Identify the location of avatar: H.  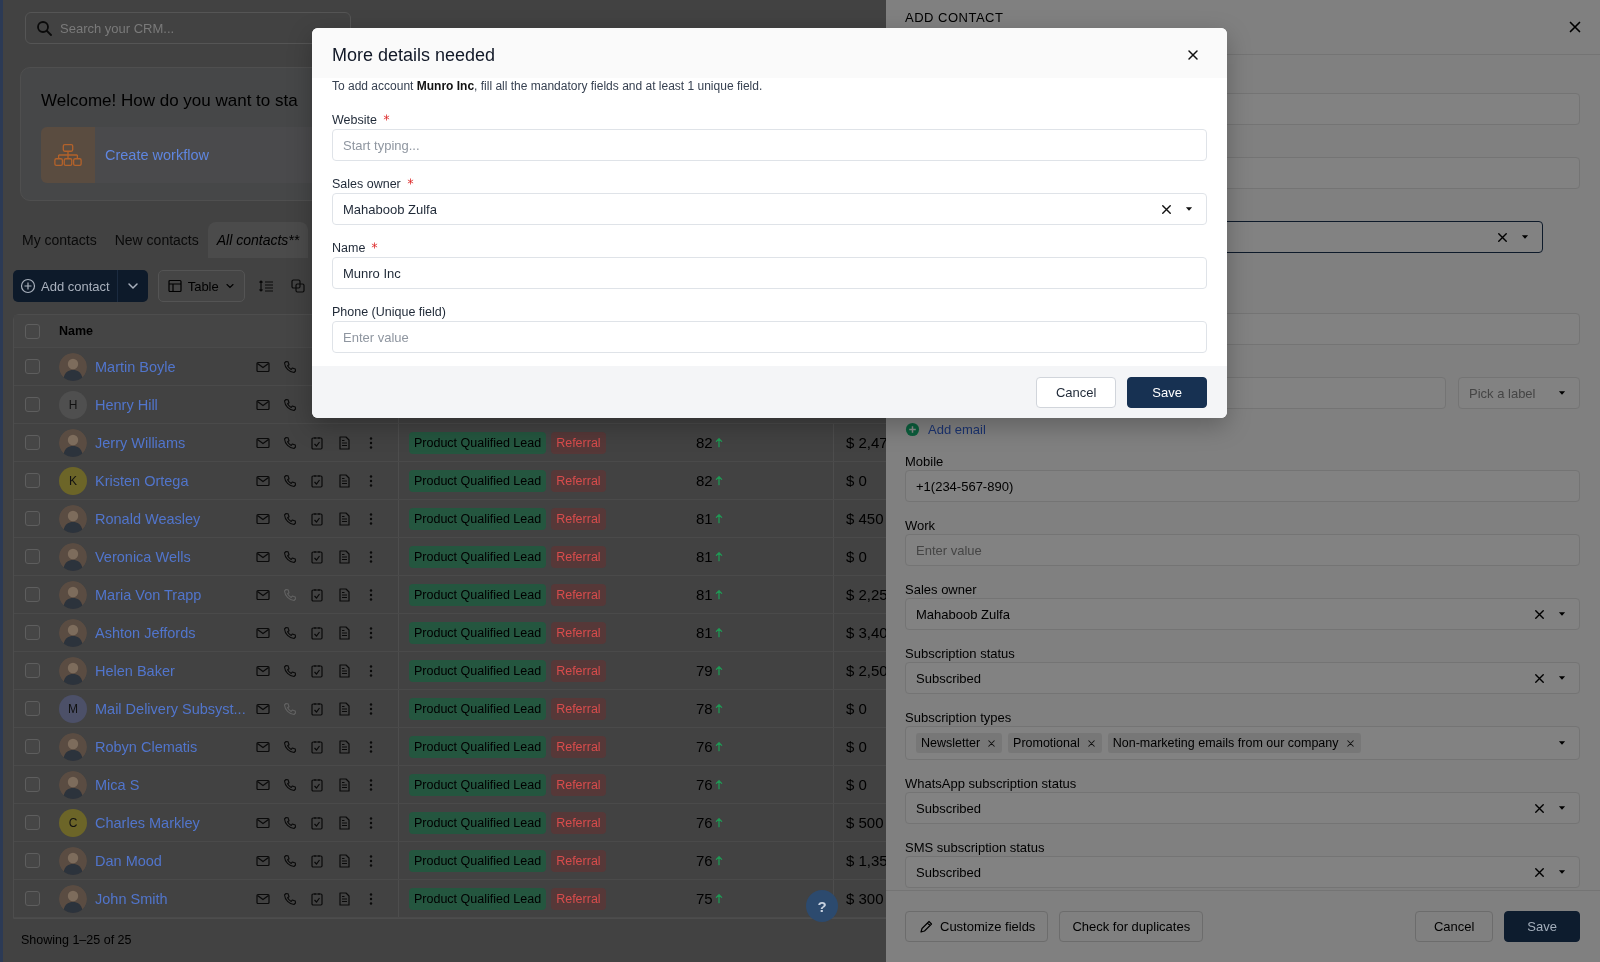
(73, 404).